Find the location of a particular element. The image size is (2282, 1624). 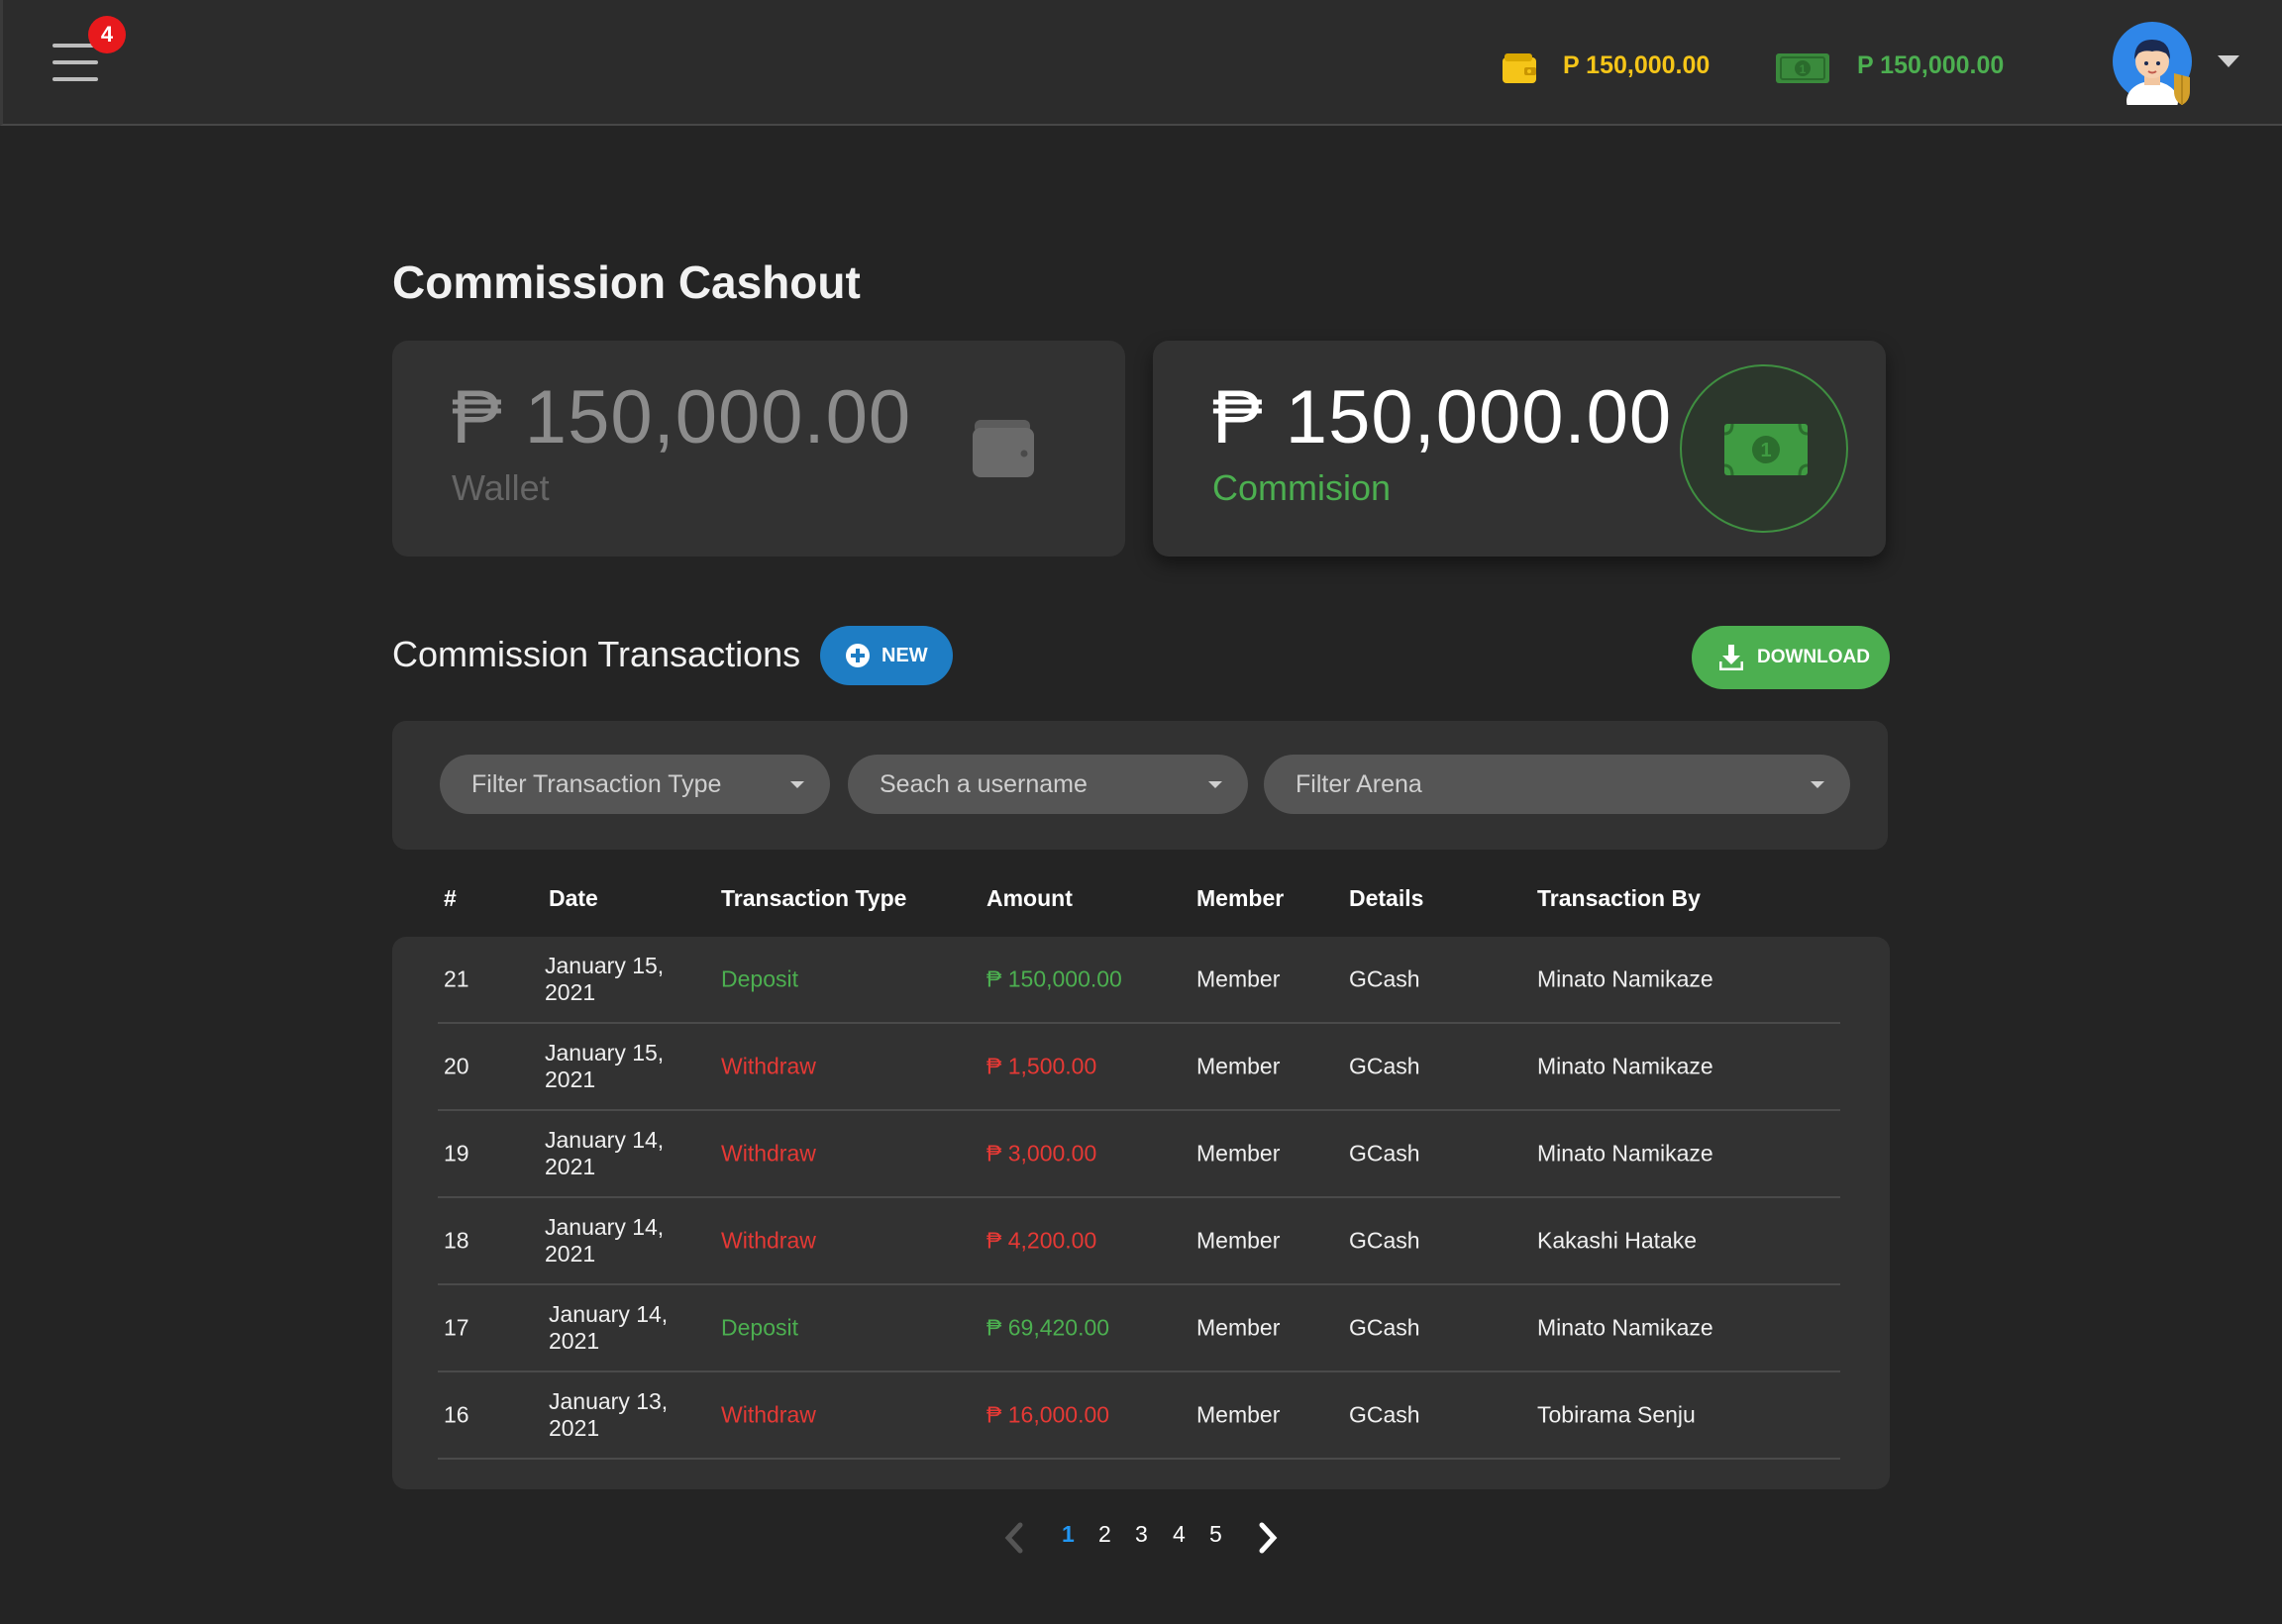

cell-id: 16 is located at coordinates (456, 1414).